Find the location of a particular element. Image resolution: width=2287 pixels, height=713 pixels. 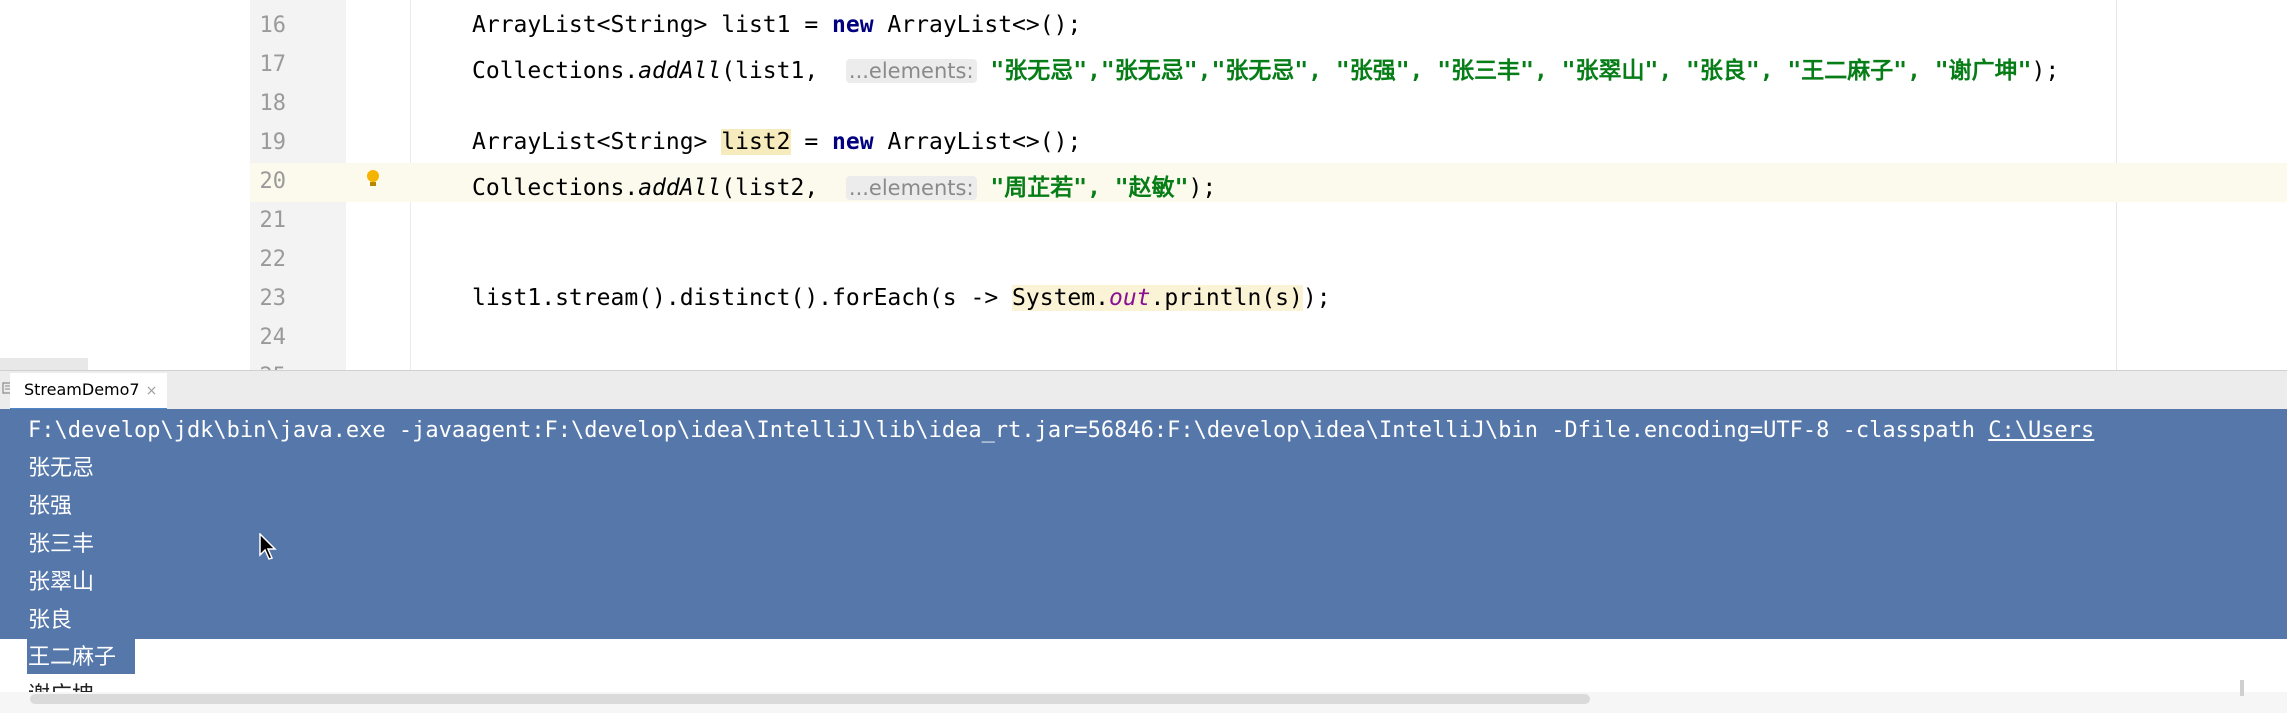

console-output-line: 王二麻子 is located at coordinates (72, 657).